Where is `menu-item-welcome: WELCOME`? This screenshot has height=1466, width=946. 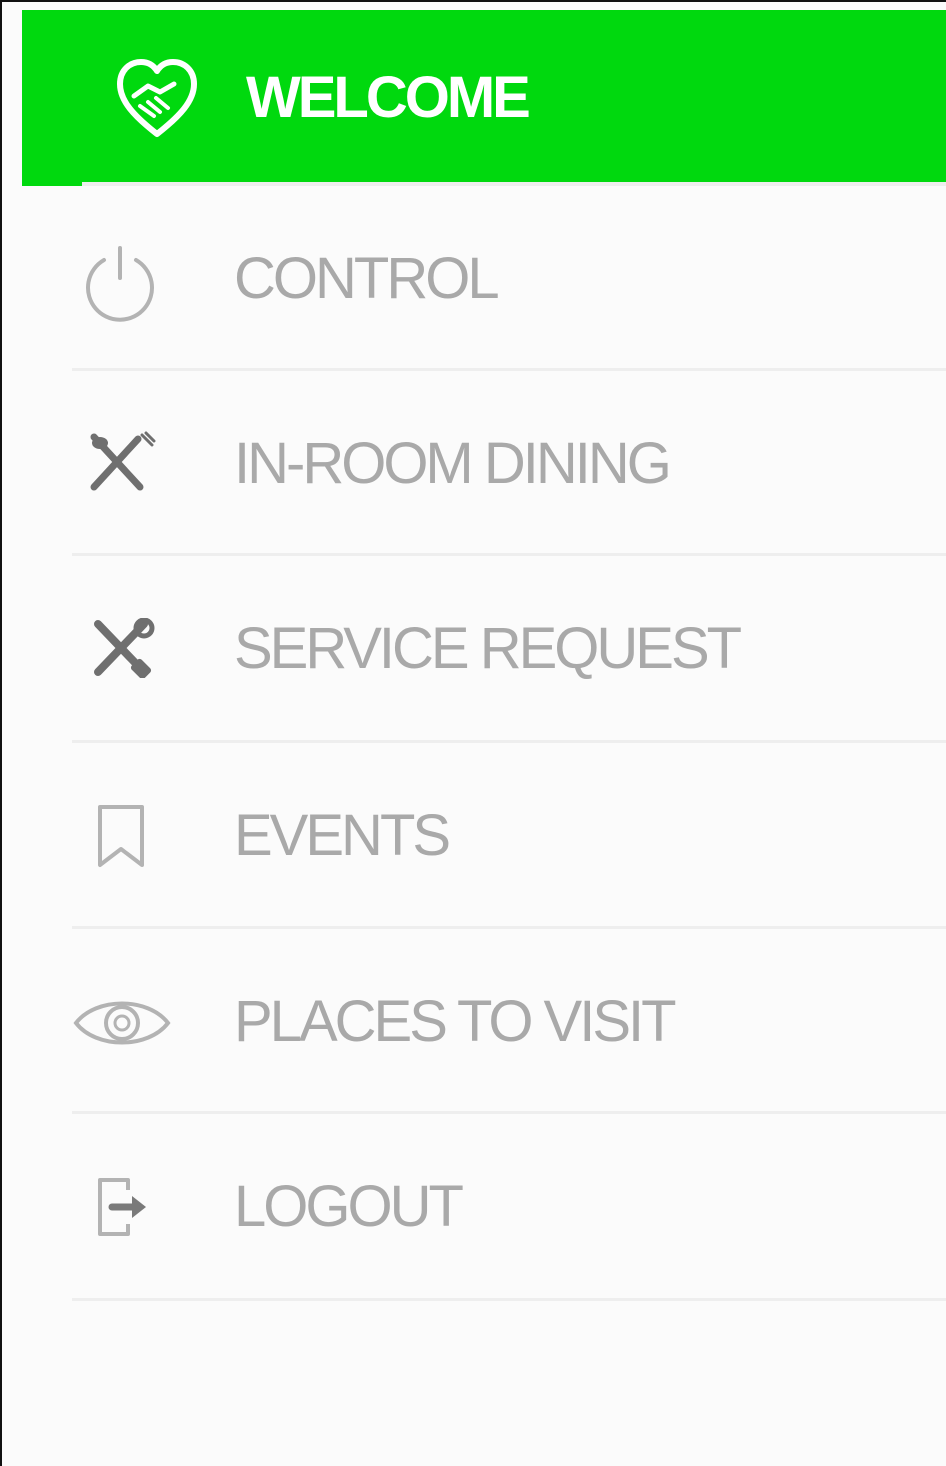
menu-item-welcome: WELCOME is located at coordinates (484, 98).